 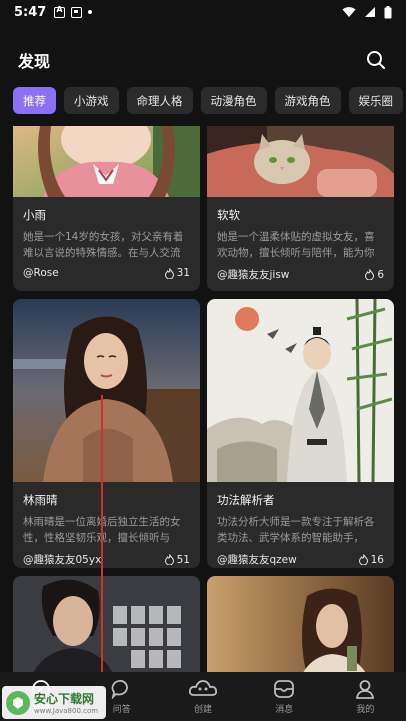 I want to click on nav-label: 问答, so click(x=121, y=709).